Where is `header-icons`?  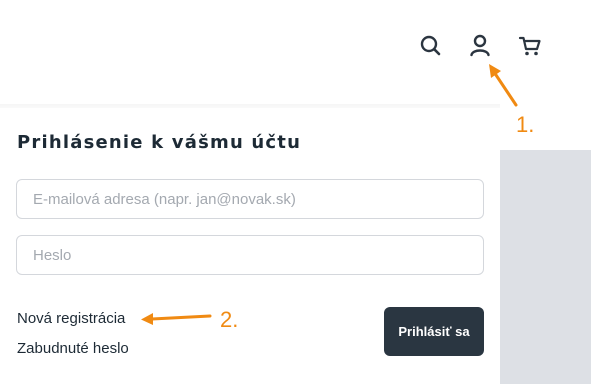 header-icons is located at coordinates (482, 46).